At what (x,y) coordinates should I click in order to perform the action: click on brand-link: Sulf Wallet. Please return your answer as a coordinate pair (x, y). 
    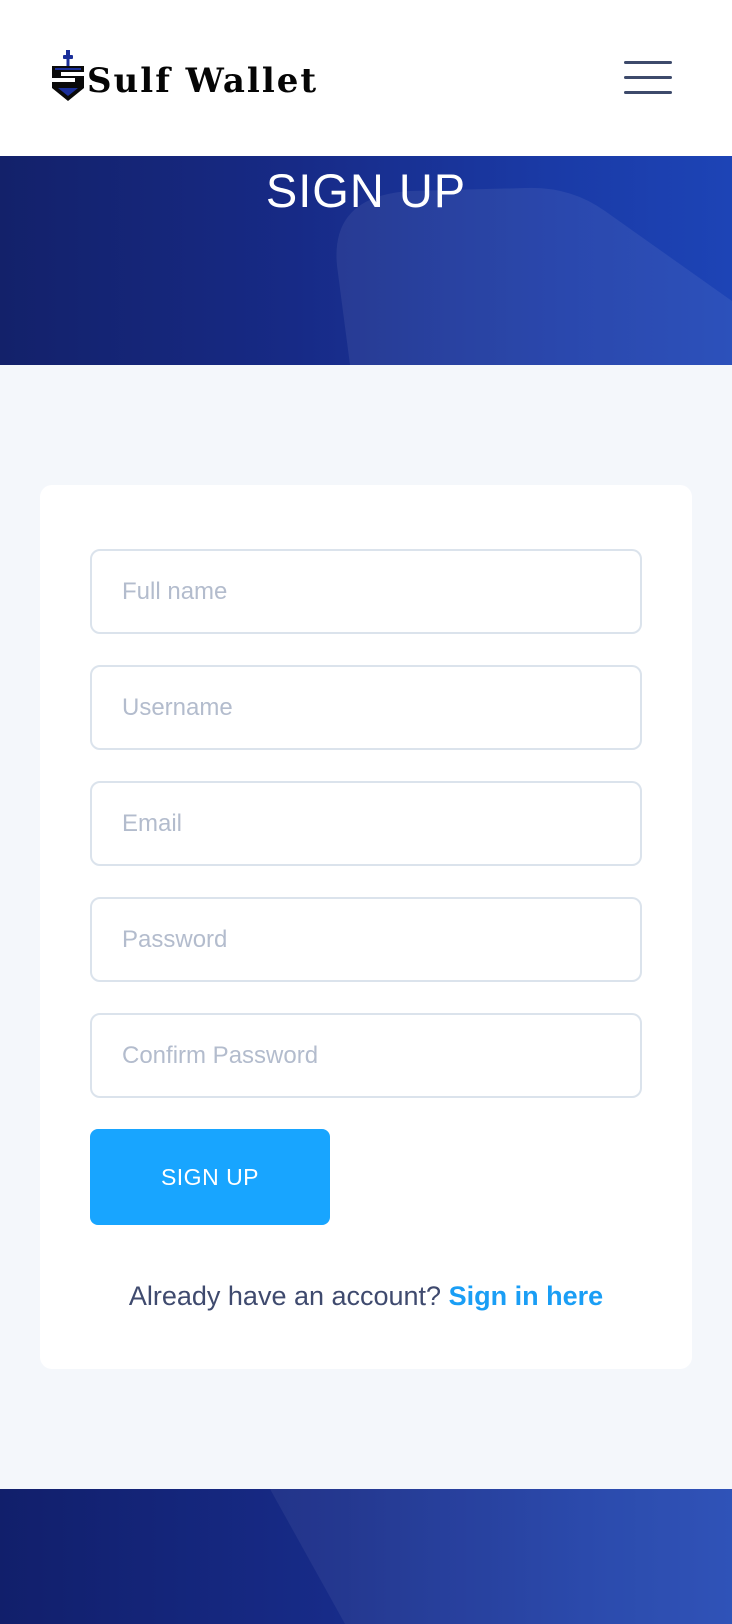
    Looking at the image, I should click on (184, 78).